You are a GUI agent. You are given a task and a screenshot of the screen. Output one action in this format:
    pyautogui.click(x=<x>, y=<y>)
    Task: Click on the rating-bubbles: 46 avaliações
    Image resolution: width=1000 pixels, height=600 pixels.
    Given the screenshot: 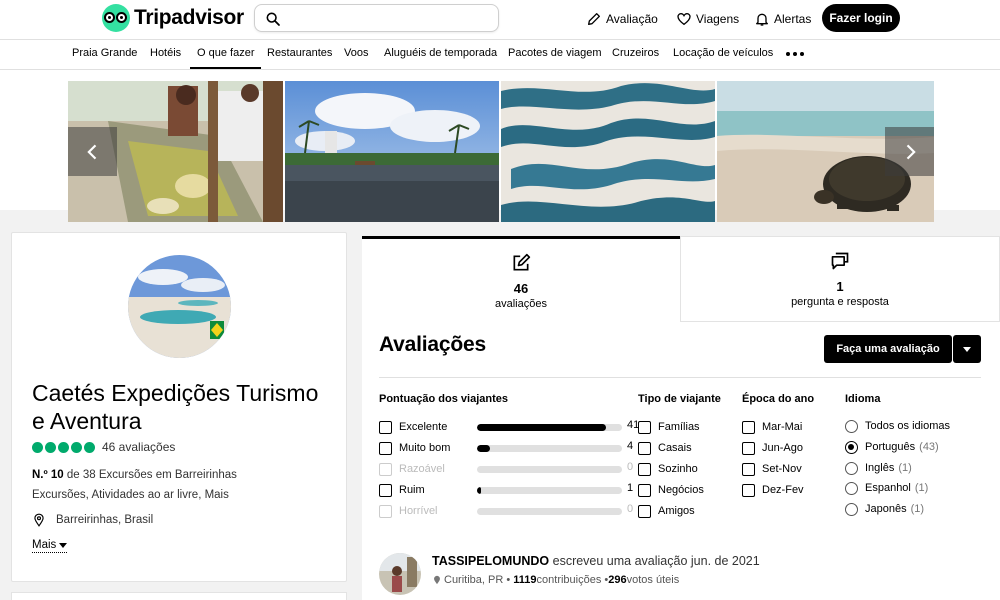 What is the action you would take?
    pyautogui.click(x=103, y=447)
    